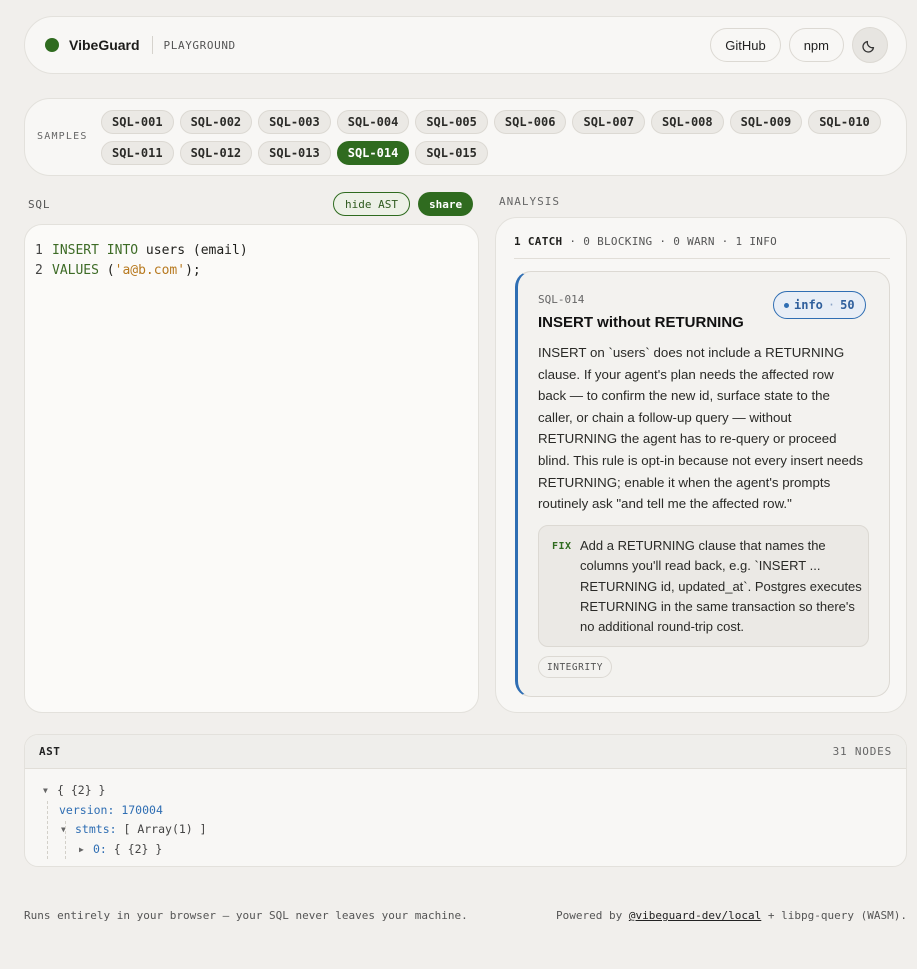 Image resolution: width=917 pixels, height=969 pixels. What do you see at coordinates (52, 45) in the screenshot?
I see `logo-dot-icon` at bounding box center [52, 45].